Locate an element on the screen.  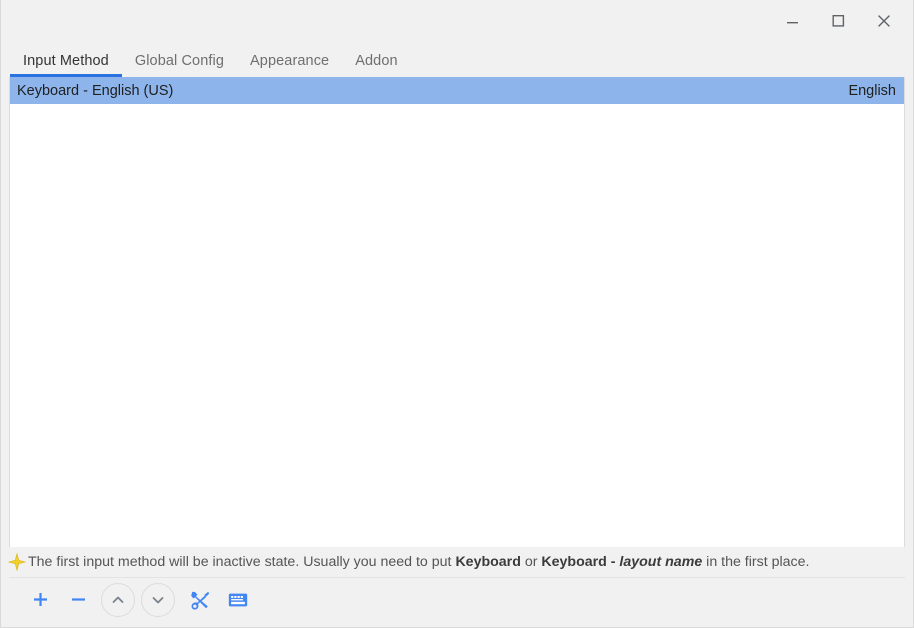
tab-input-method: Input Method is located at coordinates (66, 65).